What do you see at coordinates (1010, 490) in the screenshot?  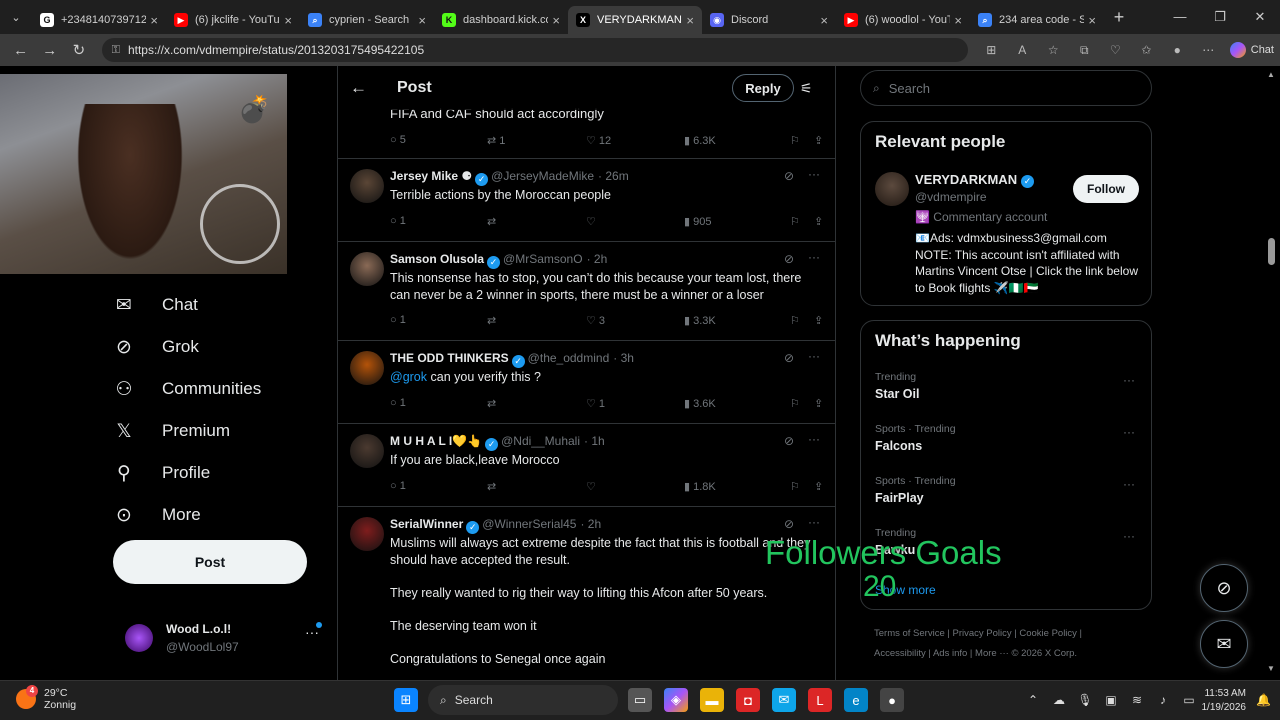 I see `trend-item: Sports · Trending FairPlay ···` at bounding box center [1010, 490].